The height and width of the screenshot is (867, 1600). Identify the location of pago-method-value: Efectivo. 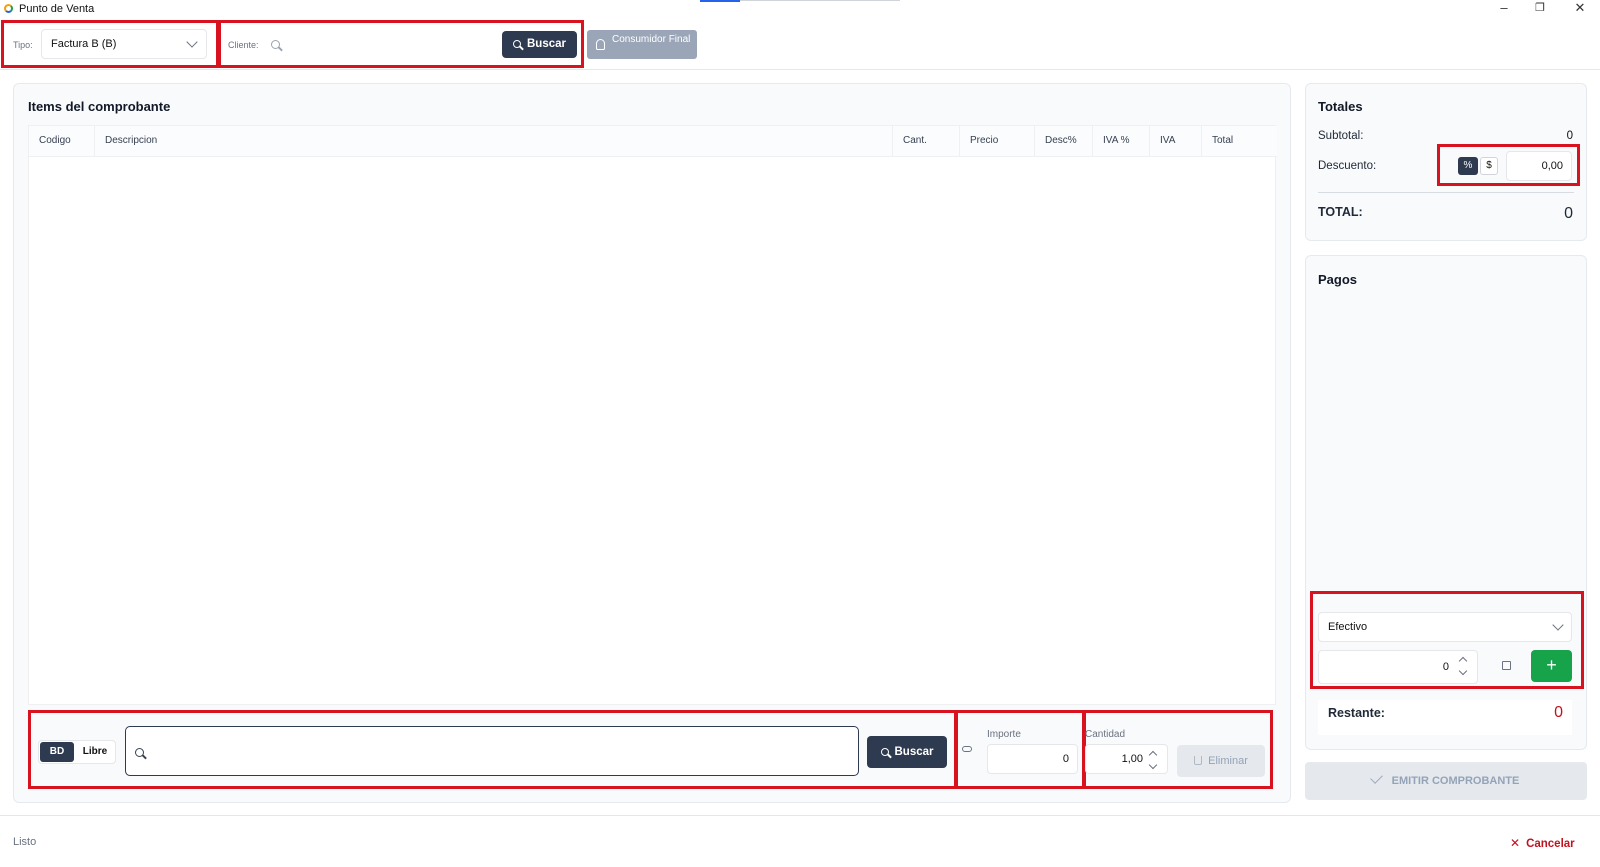
(1348, 627).